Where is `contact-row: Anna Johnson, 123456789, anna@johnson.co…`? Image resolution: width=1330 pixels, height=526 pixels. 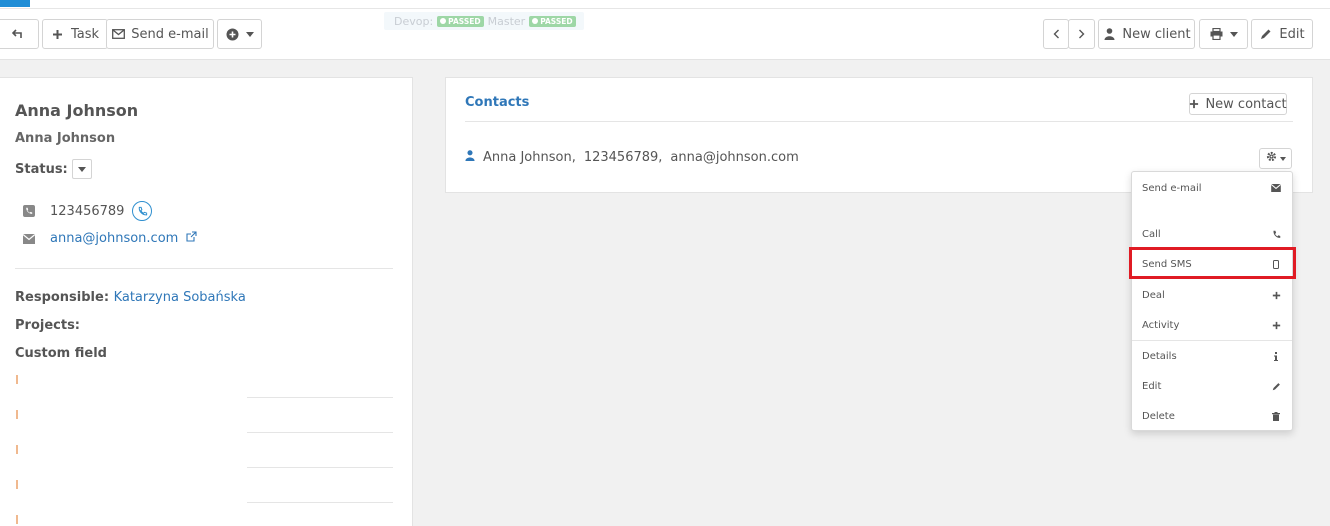 contact-row: Anna Johnson, 123456789, anna@johnson.co… is located at coordinates (632, 157).